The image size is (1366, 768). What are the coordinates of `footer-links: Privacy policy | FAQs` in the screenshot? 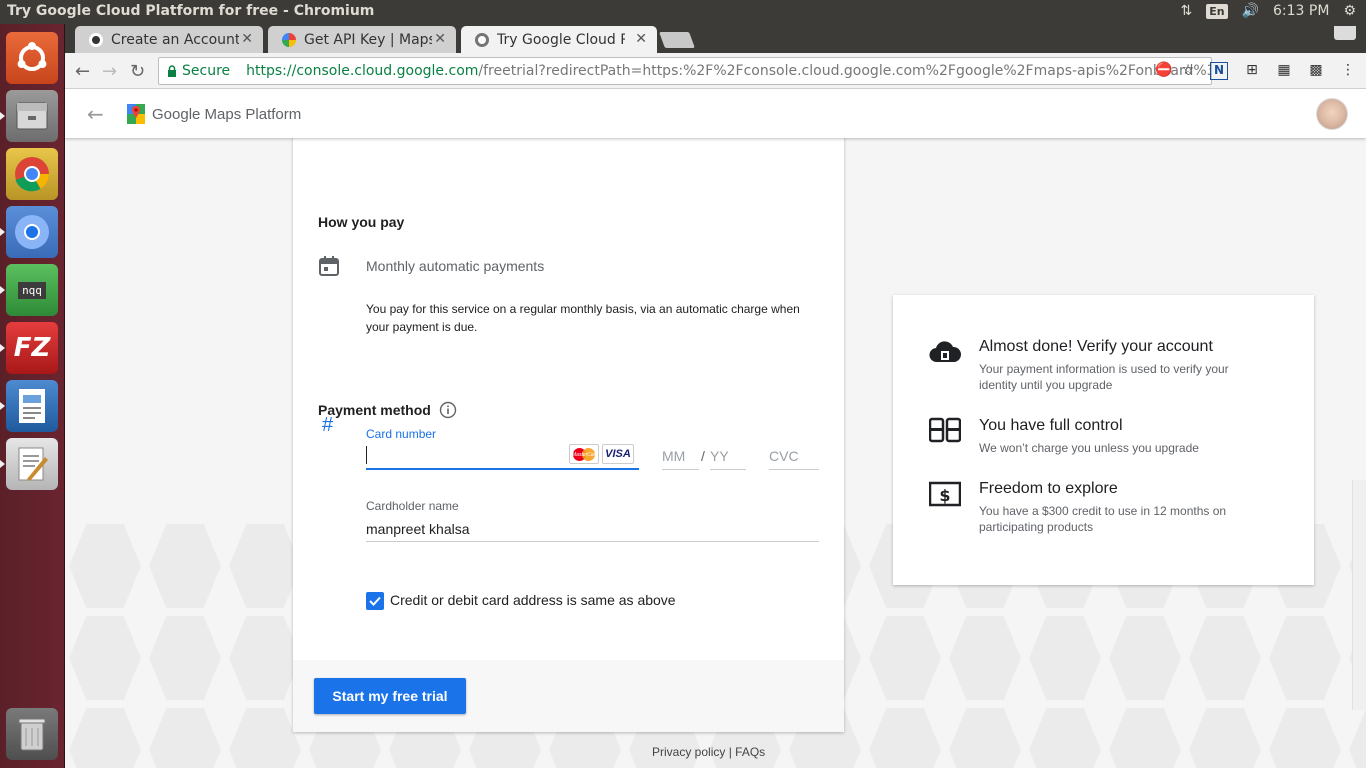 It's located at (709, 752).